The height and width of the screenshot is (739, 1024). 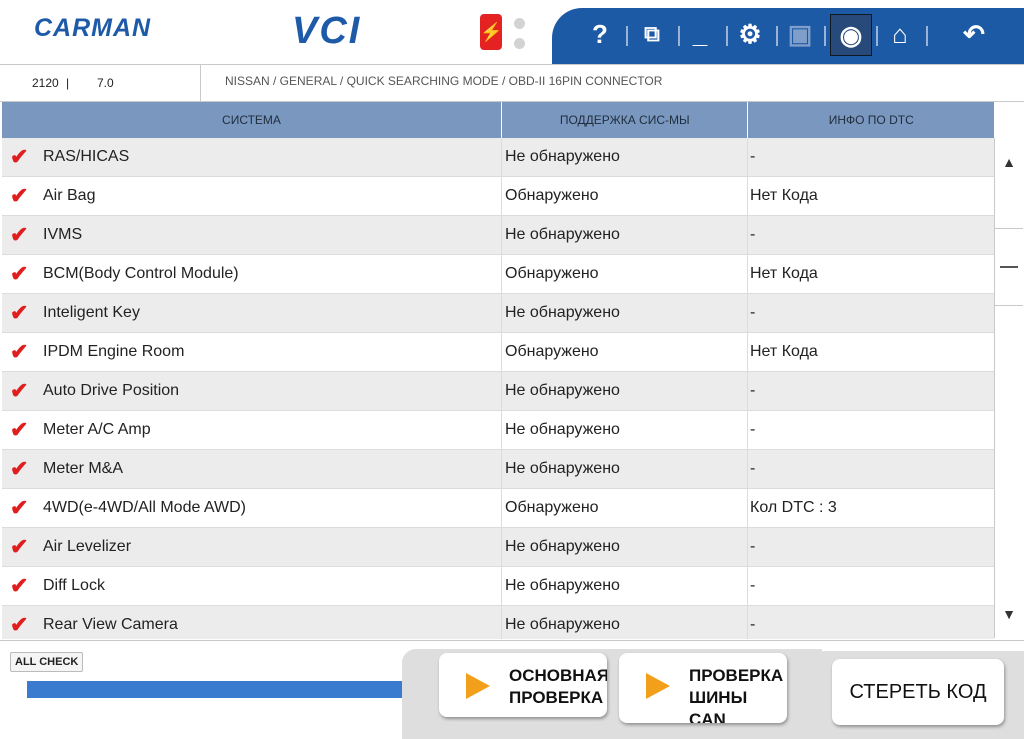 What do you see at coordinates (478, 686) in the screenshot?
I see `play-icon` at bounding box center [478, 686].